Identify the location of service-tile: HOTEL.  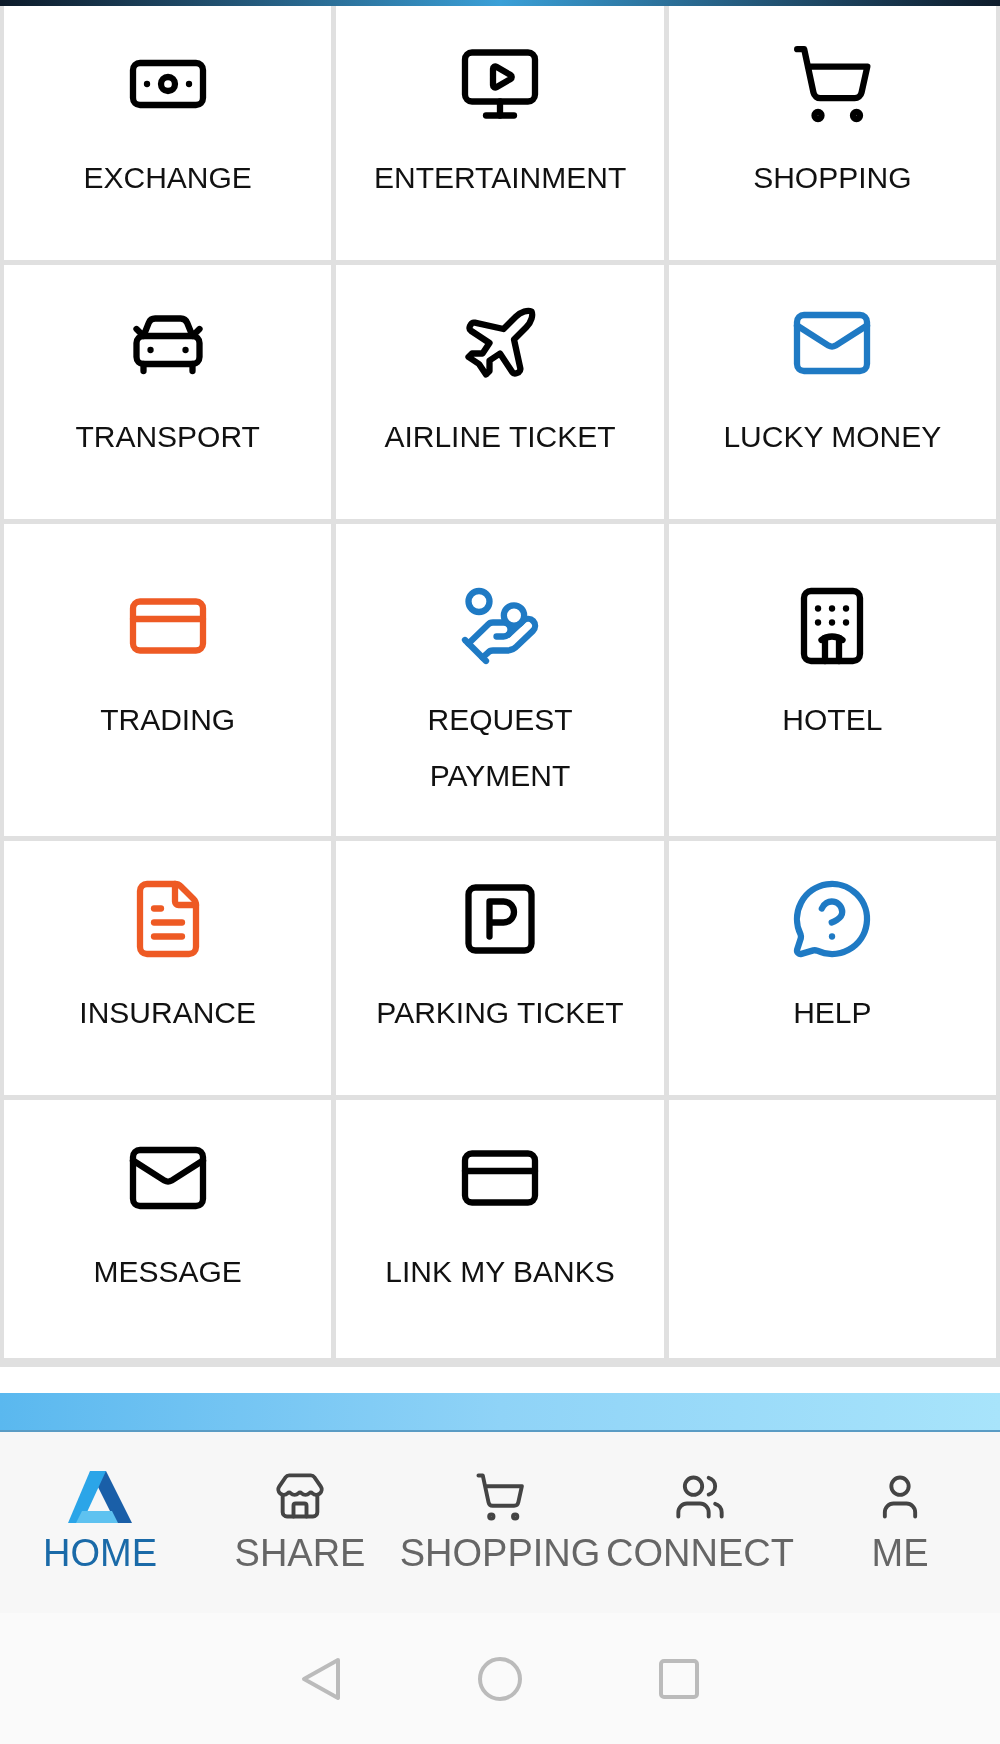
(832, 680).